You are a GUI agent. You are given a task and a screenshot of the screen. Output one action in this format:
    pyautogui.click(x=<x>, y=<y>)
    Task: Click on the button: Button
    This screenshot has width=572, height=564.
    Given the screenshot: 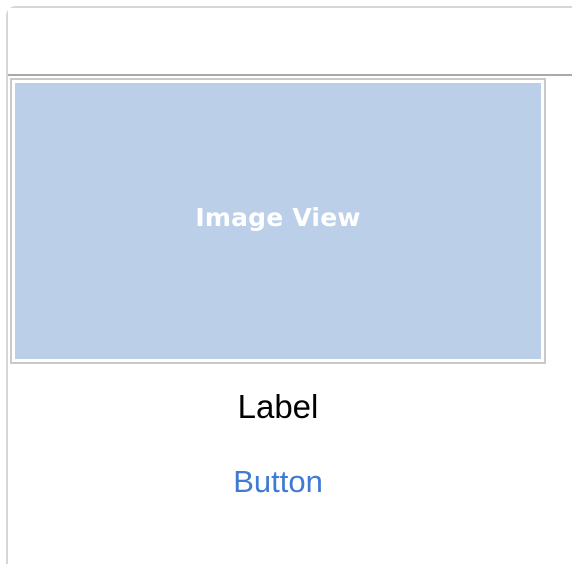 What is the action you would take?
    pyautogui.click(x=278, y=482)
    